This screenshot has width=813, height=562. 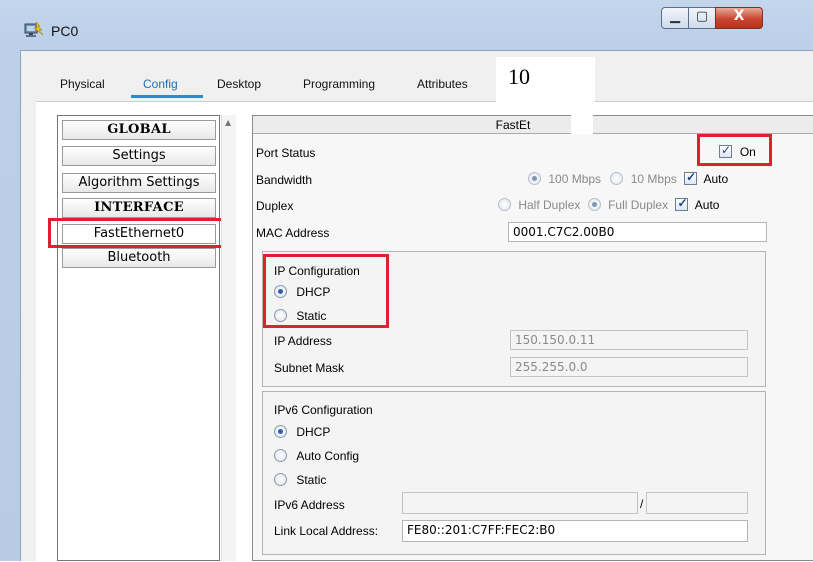 I want to click on mac-address-label: MAC Address, so click(x=293, y=233).